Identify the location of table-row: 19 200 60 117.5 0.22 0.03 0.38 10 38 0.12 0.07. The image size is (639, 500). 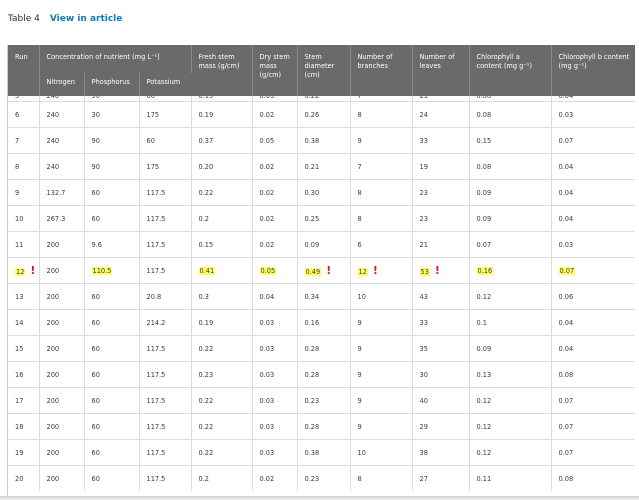
(321, 452).